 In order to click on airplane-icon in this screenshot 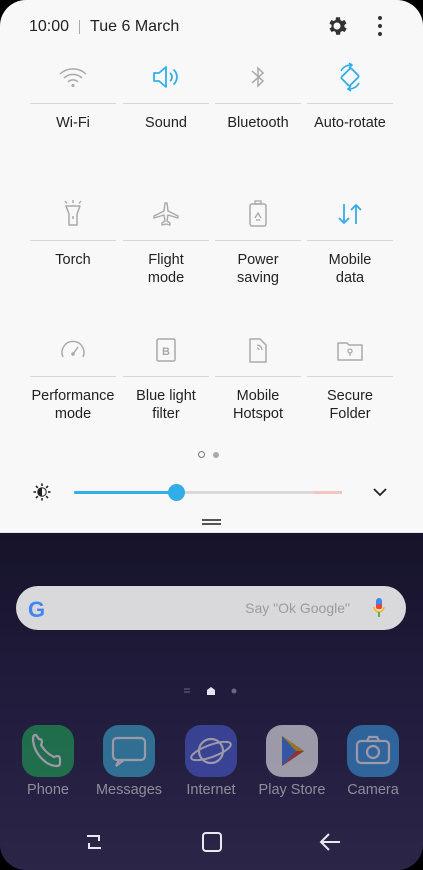, I will do `click(166, 214)`.